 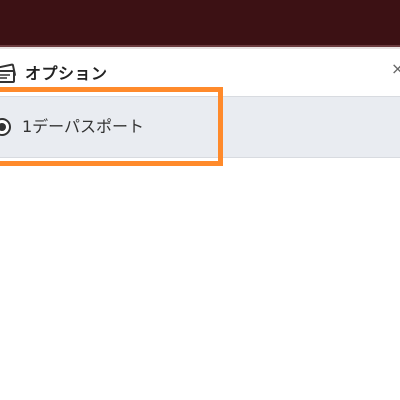 What do you see at coordinates (66, 73) in the screenshot?
I see `panel-title: オプション` at bounding box center [66, 73].